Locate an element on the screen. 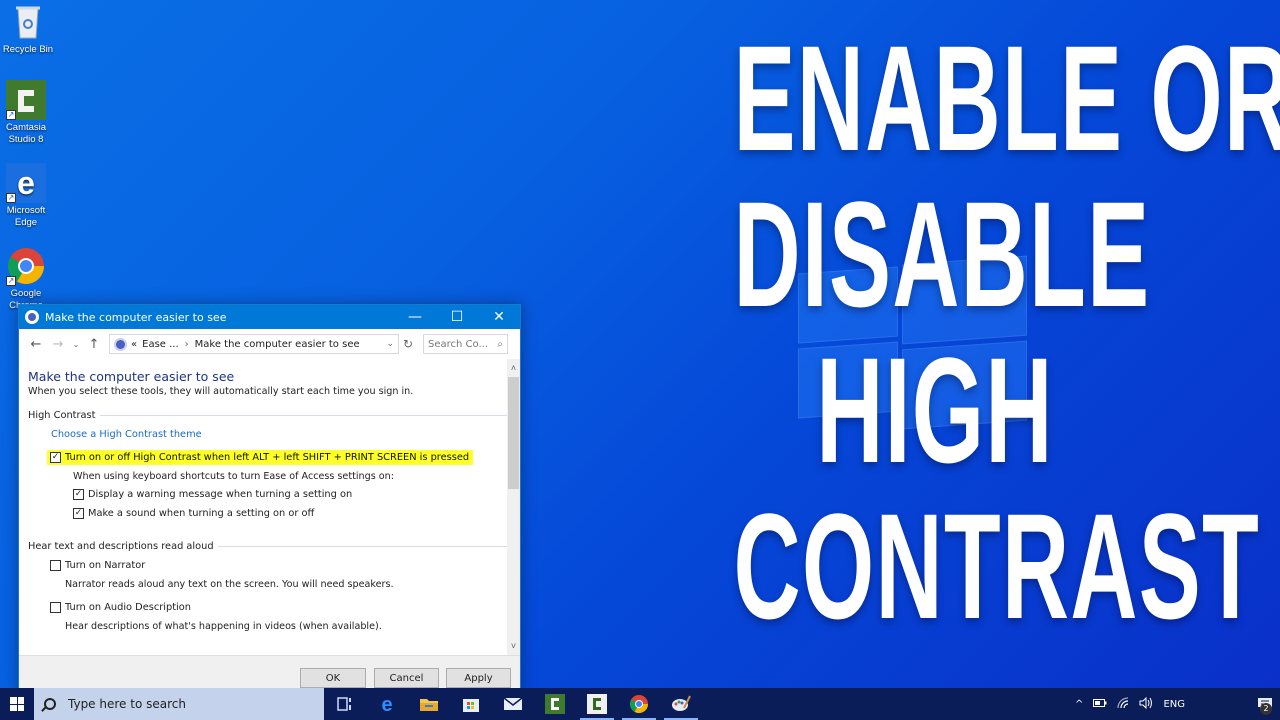  section-read-aloud: Hear text and descriptions read aloud is located at coordinates (267, 546).